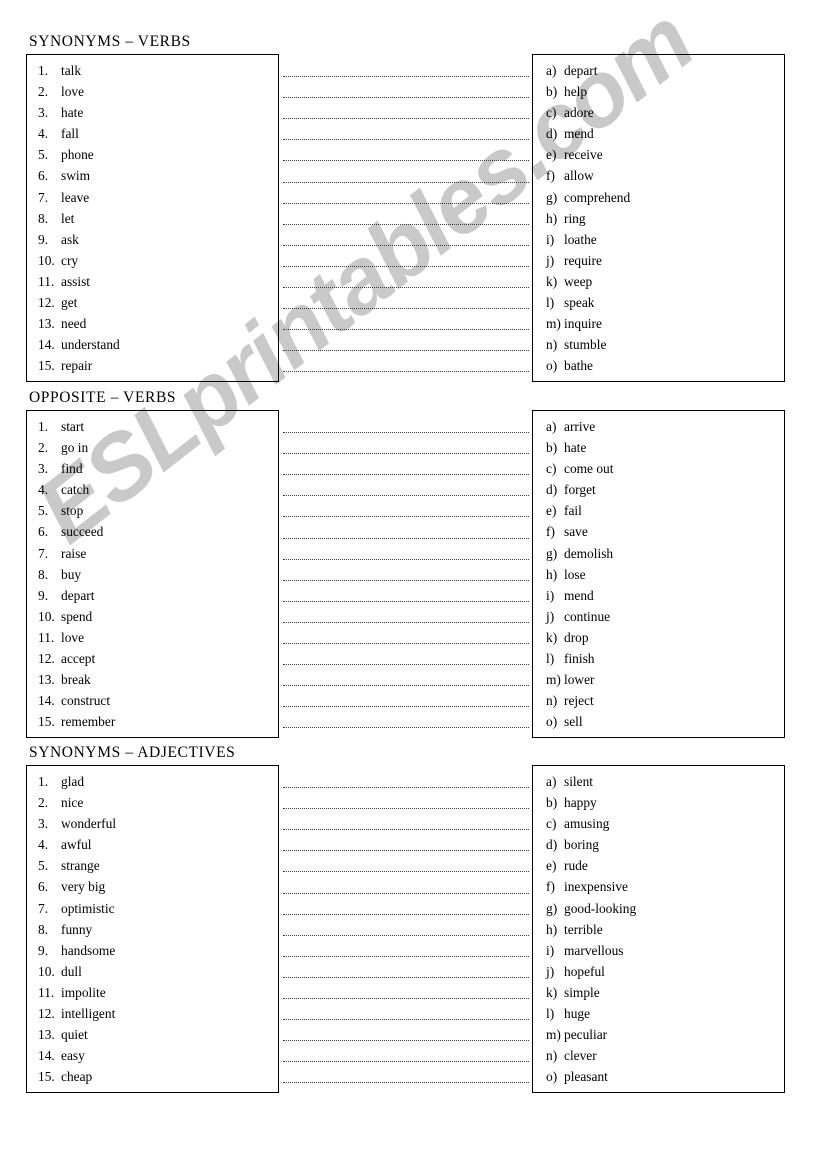 This screenshot has height=1169, width=821. Describe the element at coordinates (43, 866) in the screenshot. I see `item-marker: 5.` at that location.